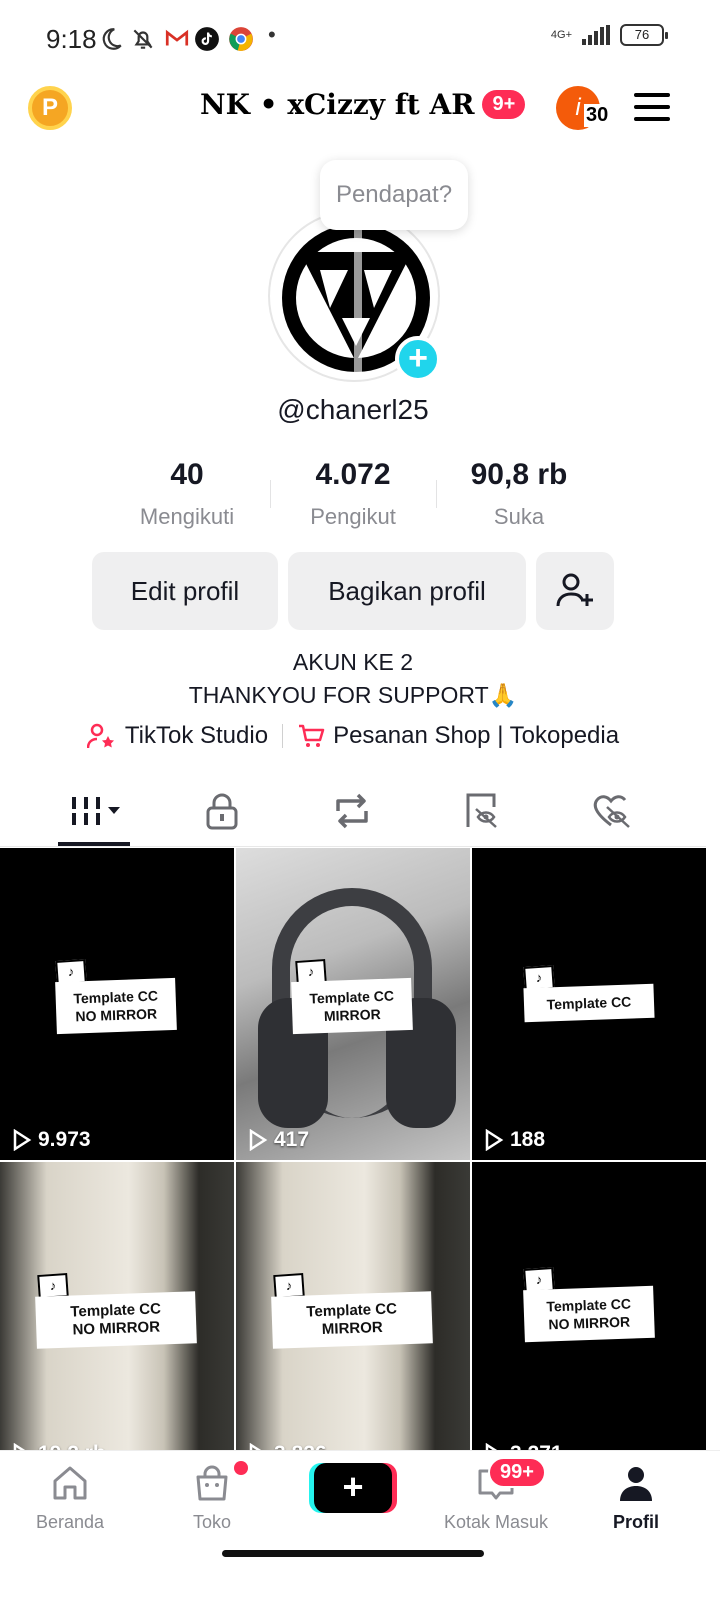 The width and height of the screenshot is (720, 1600). I want to click on chrome-icon, so click(241, 39).